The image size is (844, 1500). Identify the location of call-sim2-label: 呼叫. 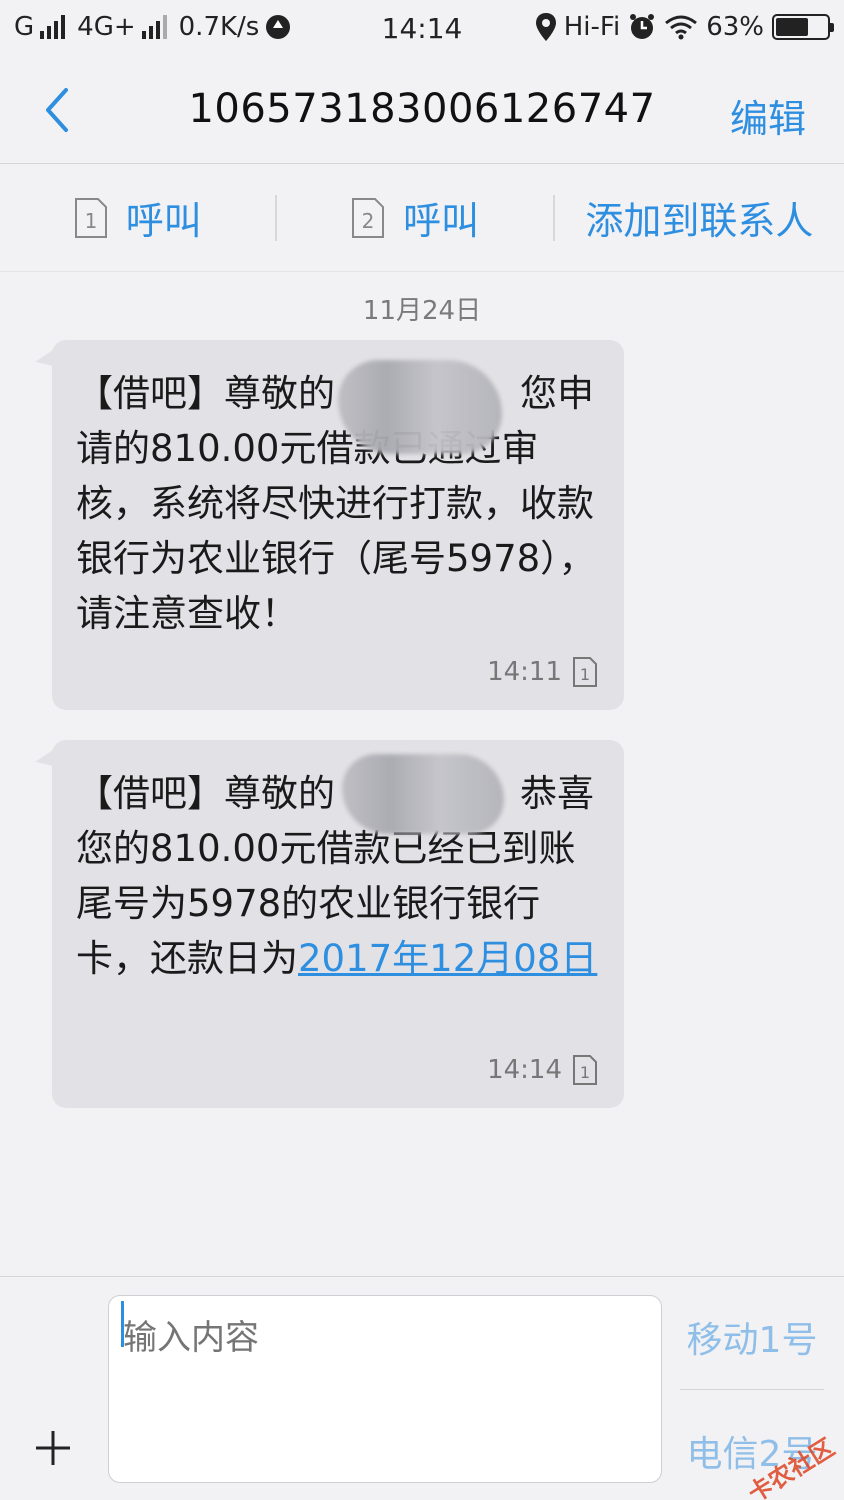
(441, 221).